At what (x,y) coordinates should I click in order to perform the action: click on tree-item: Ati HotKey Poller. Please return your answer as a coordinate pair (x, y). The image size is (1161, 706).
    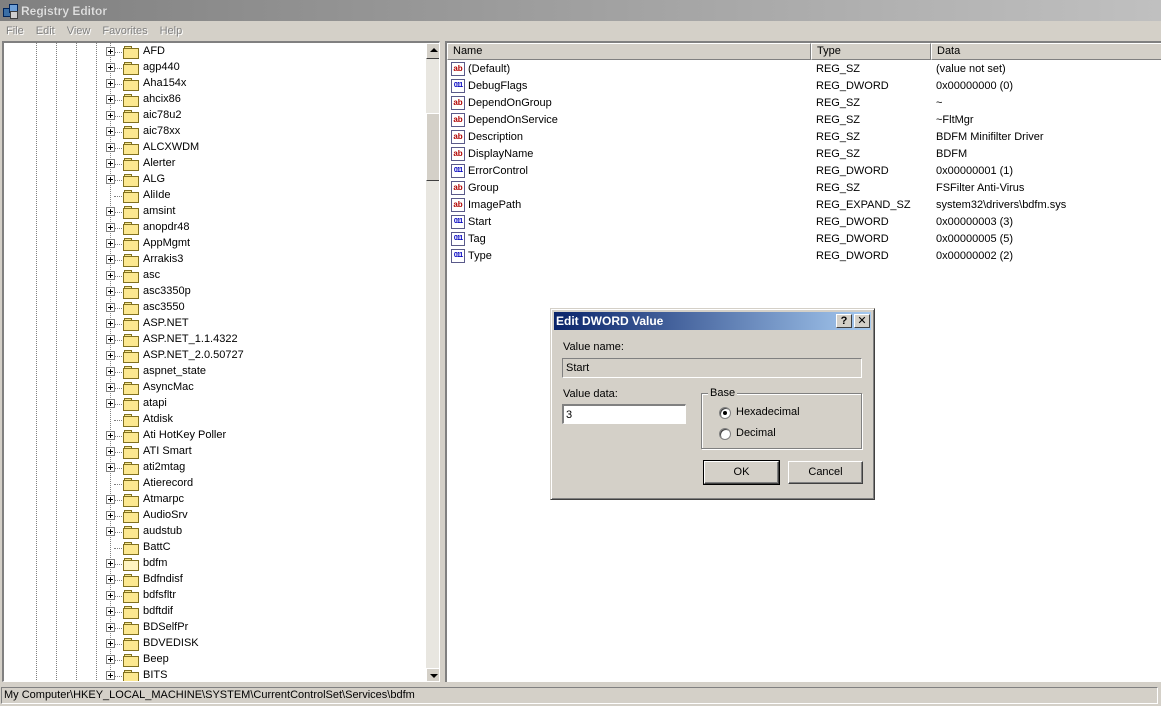
    Looking at the image, I should click on (213, 436).